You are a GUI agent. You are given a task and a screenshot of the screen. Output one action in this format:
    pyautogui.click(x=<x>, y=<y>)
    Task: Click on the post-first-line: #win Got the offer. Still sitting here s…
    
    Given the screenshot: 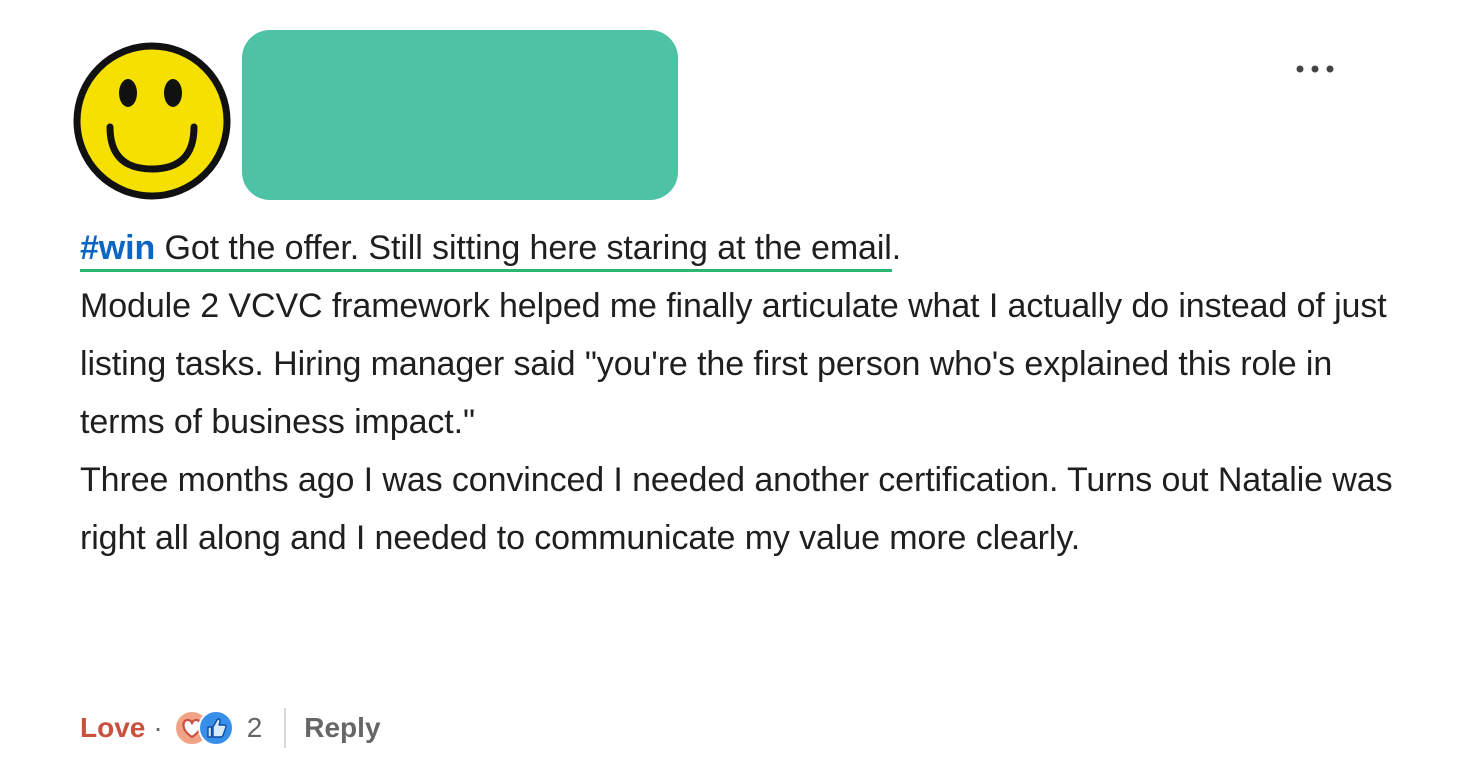 What is the action you would take?
    pyautogui.click(x=740, y=248)
    